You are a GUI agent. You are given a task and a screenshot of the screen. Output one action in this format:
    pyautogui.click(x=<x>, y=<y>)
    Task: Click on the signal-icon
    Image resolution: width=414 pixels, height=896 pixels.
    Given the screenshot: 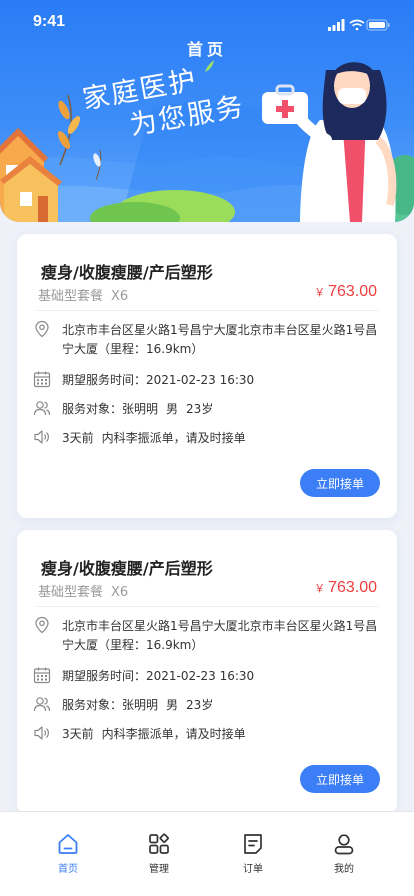 What is the action you would take?
    pyautogui.click(x=336, y=25)
    